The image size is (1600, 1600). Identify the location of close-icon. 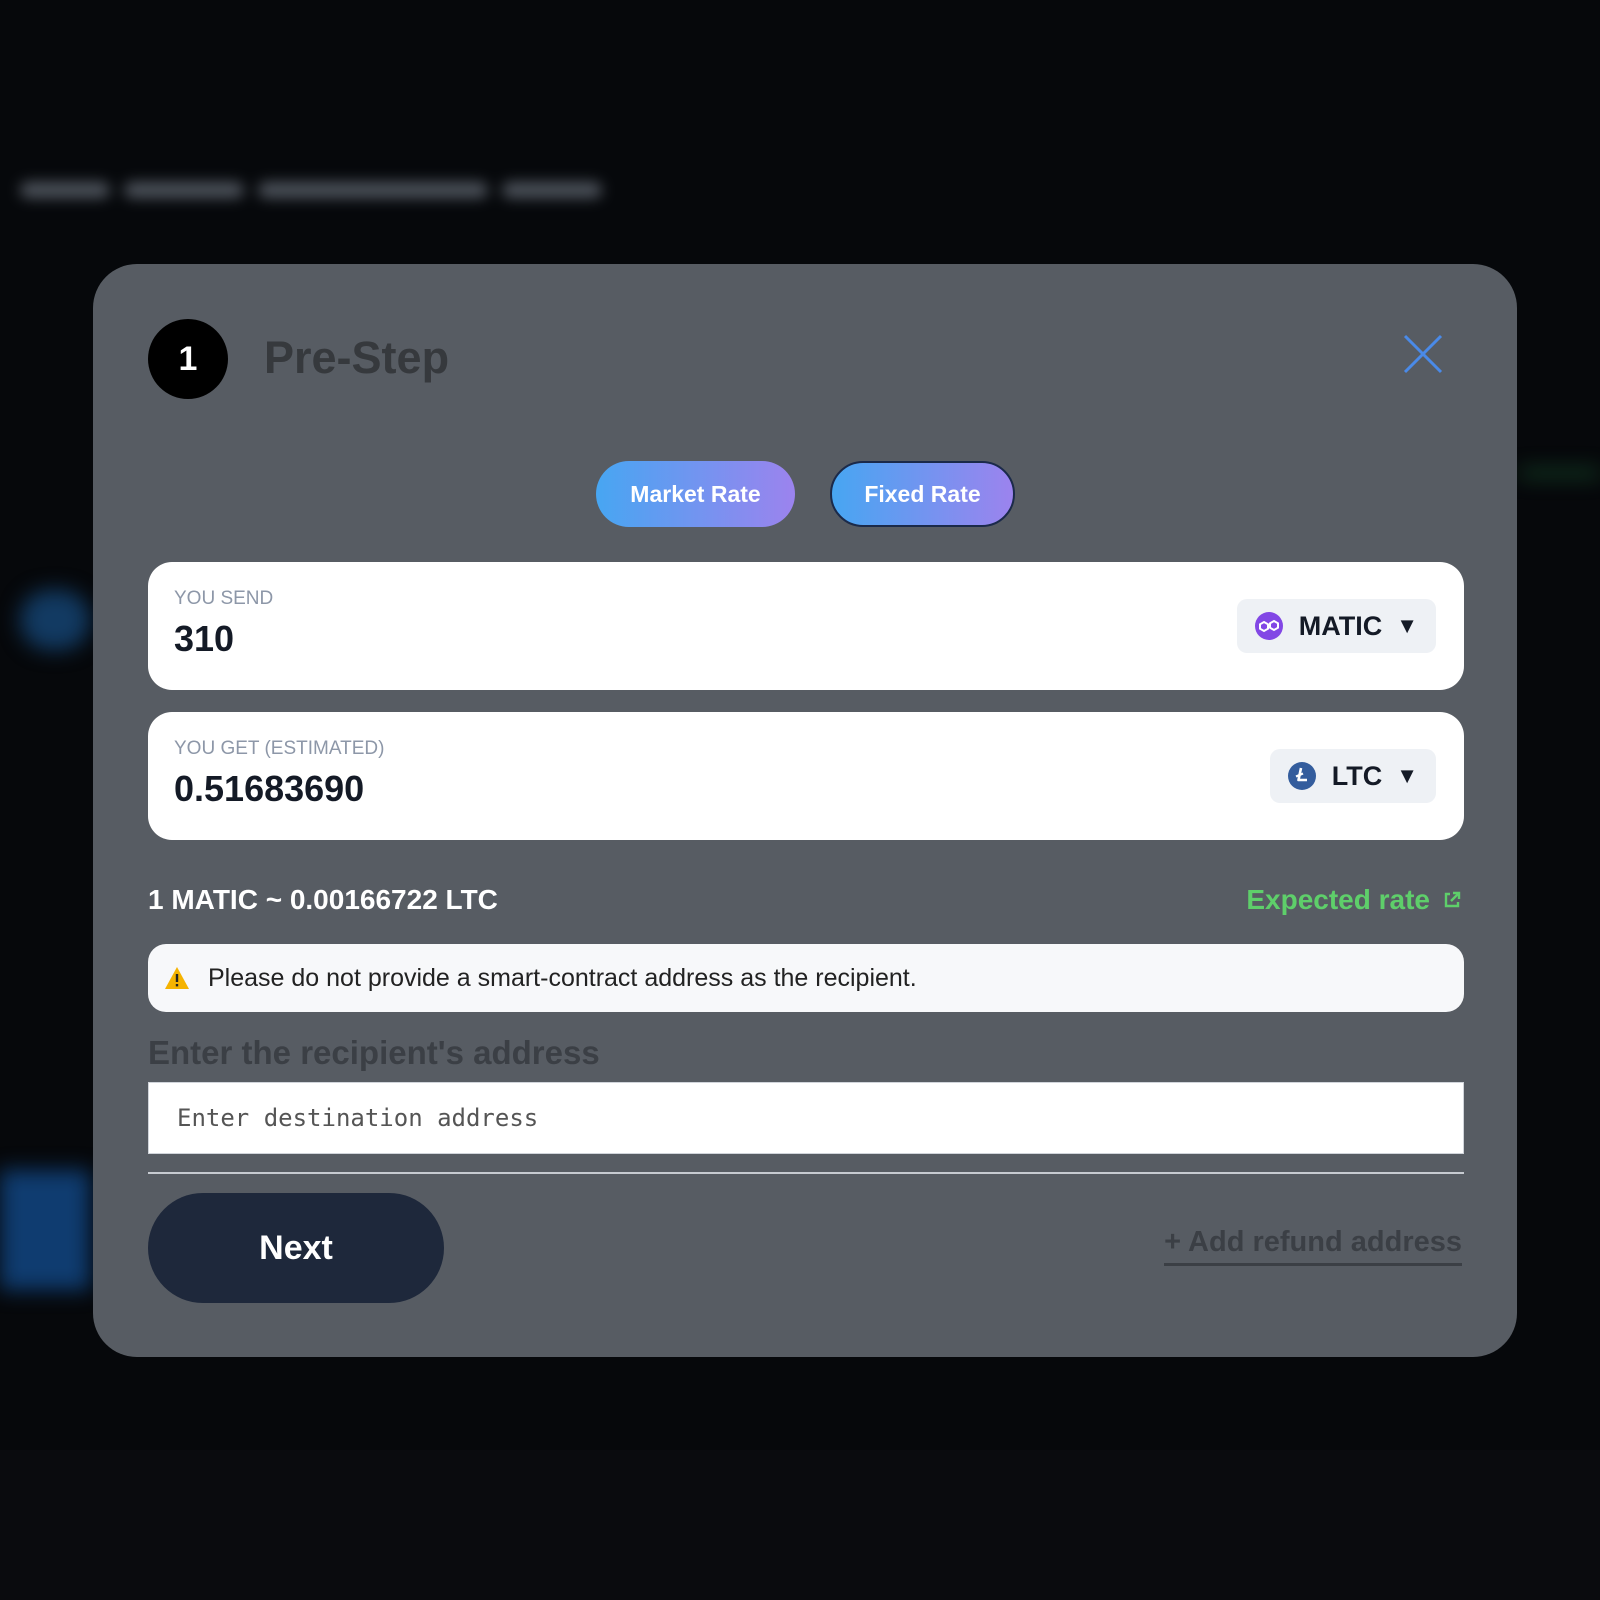
(1423, 354).